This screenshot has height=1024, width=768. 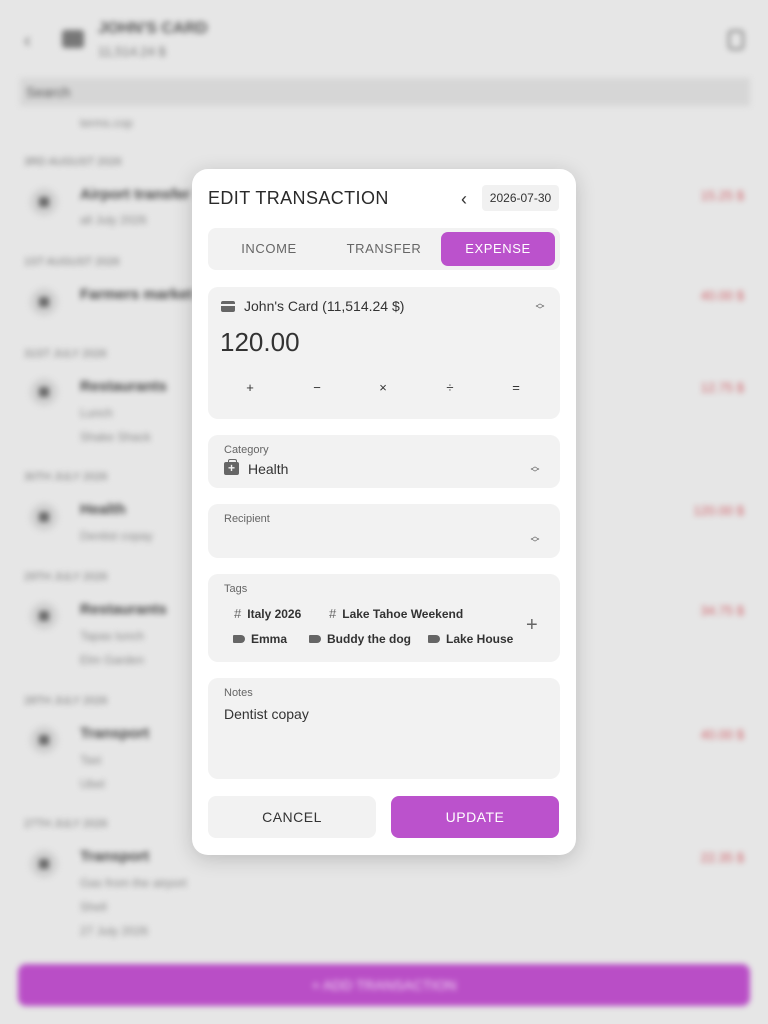 I want to click on transaction-detail: Dentist copay, so click(x=116, y=536).